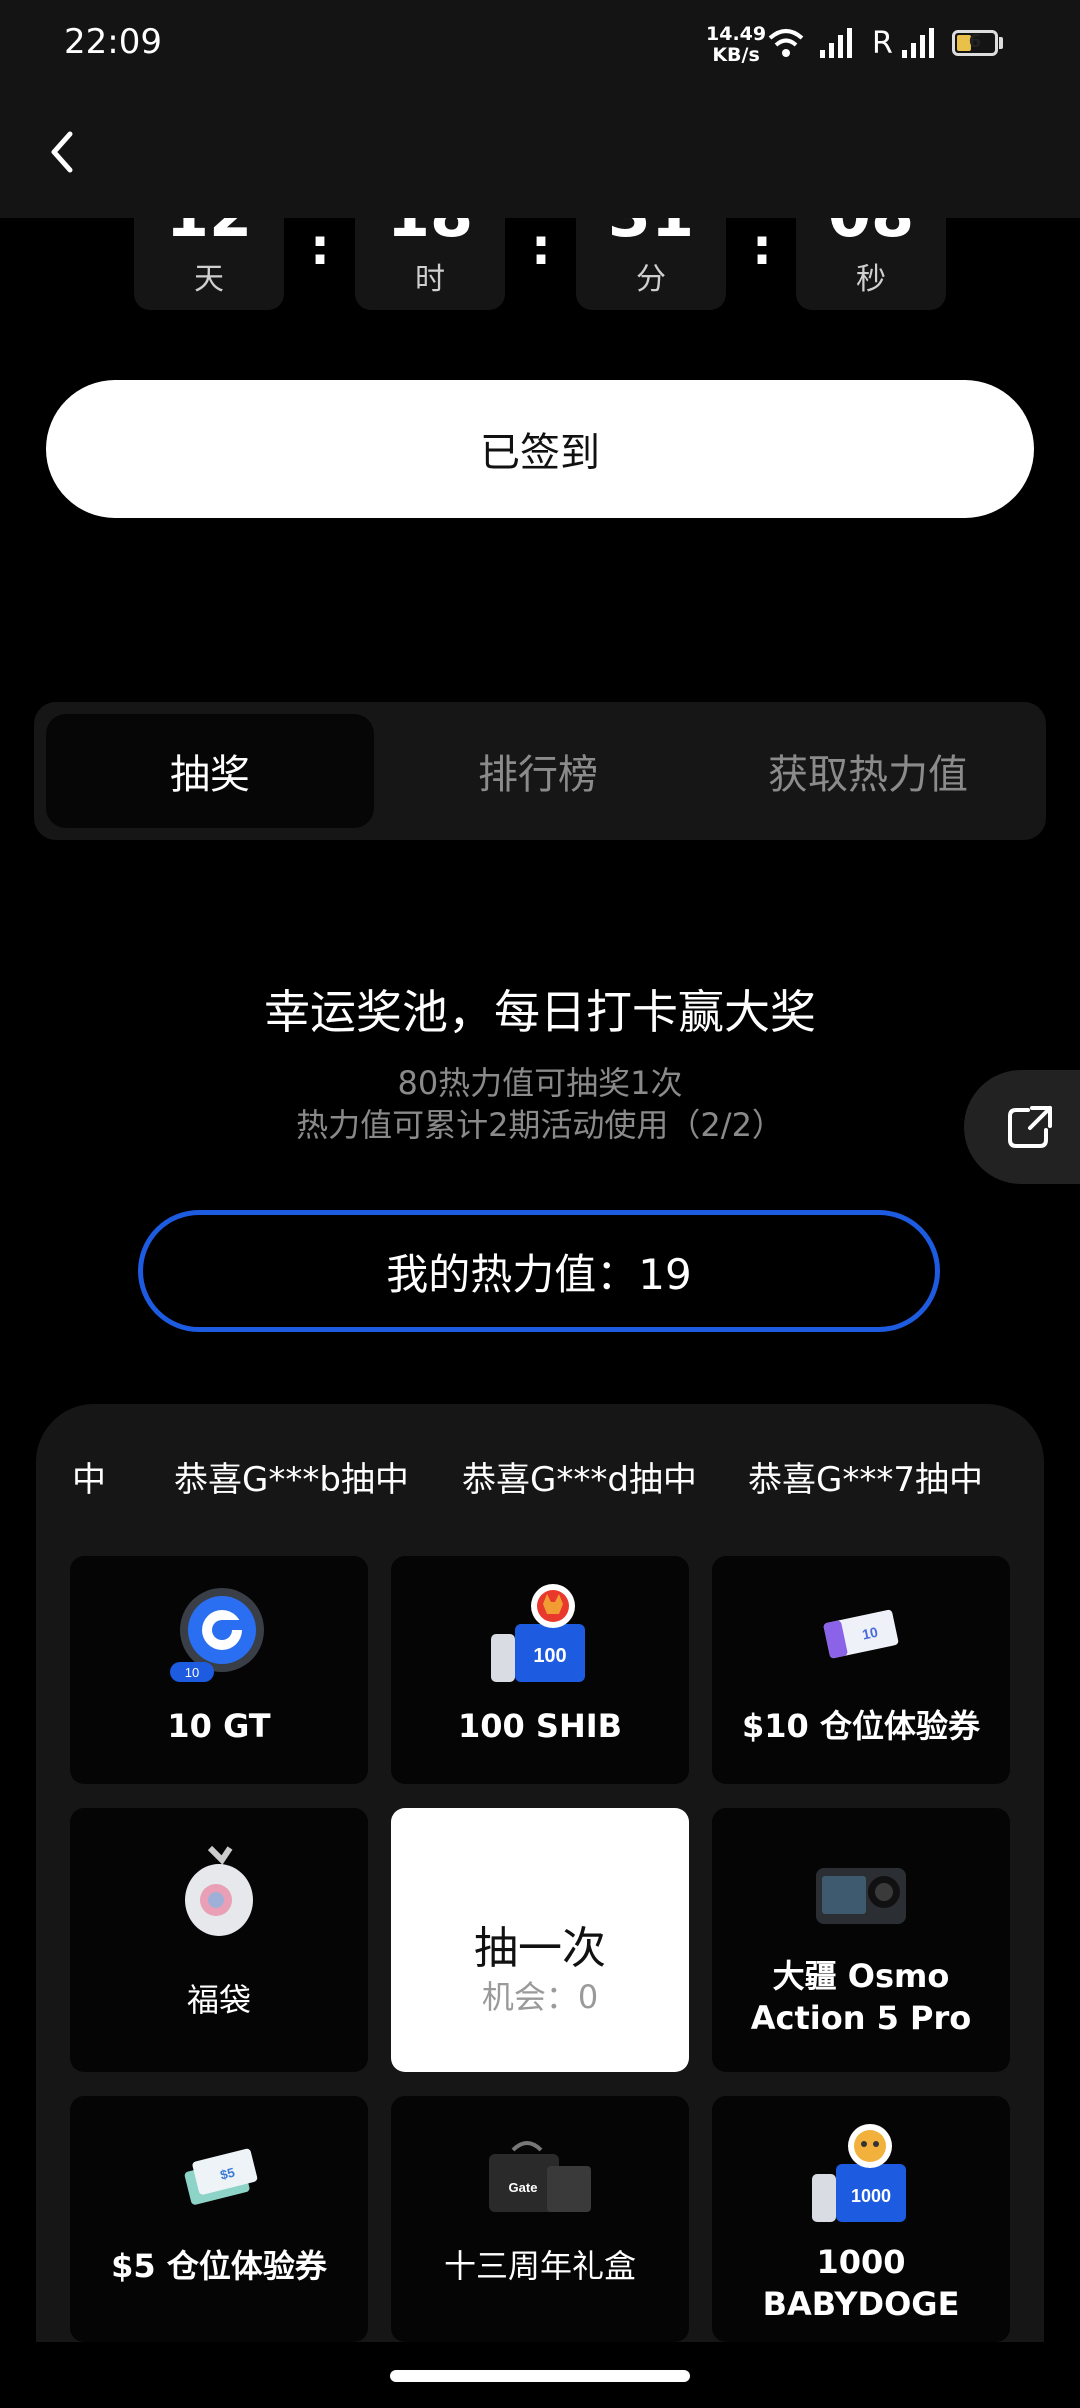 The width and height of the screenshot is (1080, 2408). What do you see at coordinates (539, 1271) in the screenshot?
I see `my-heat-value: 我的热力值：19` at bounding box center [539, 1271].